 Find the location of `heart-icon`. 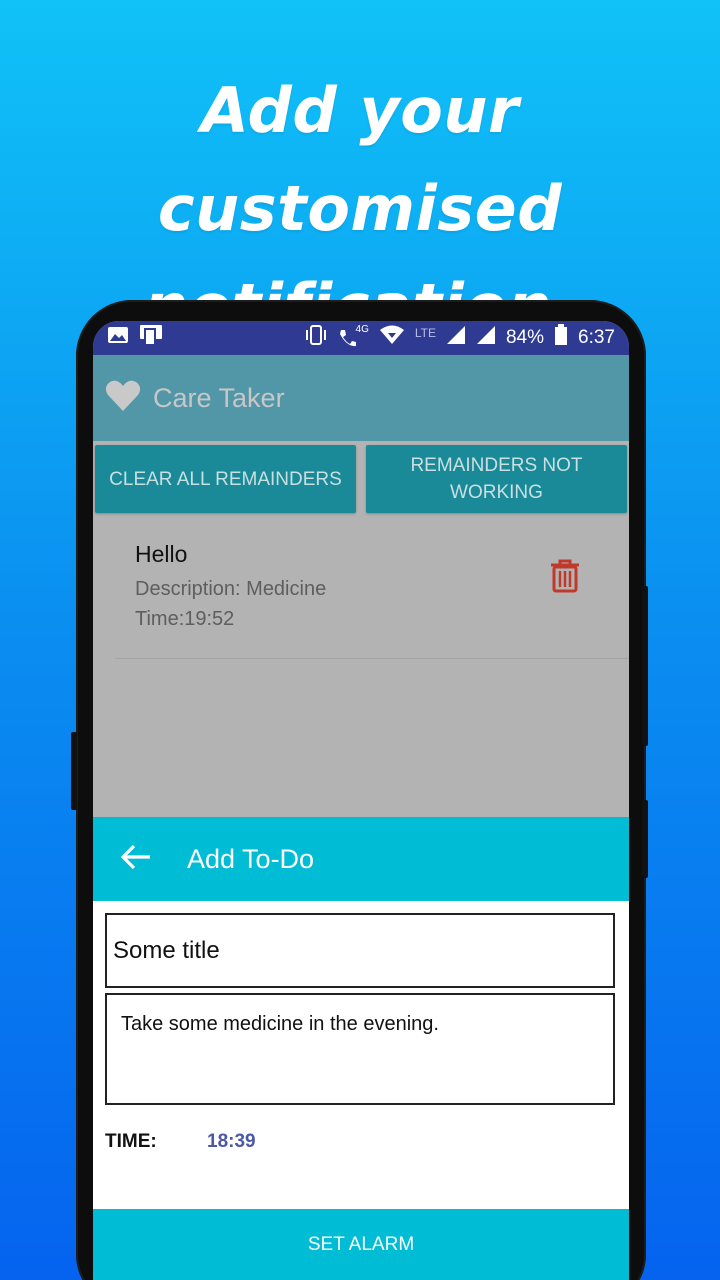

heart-icon is located at coordinates (123, 398).